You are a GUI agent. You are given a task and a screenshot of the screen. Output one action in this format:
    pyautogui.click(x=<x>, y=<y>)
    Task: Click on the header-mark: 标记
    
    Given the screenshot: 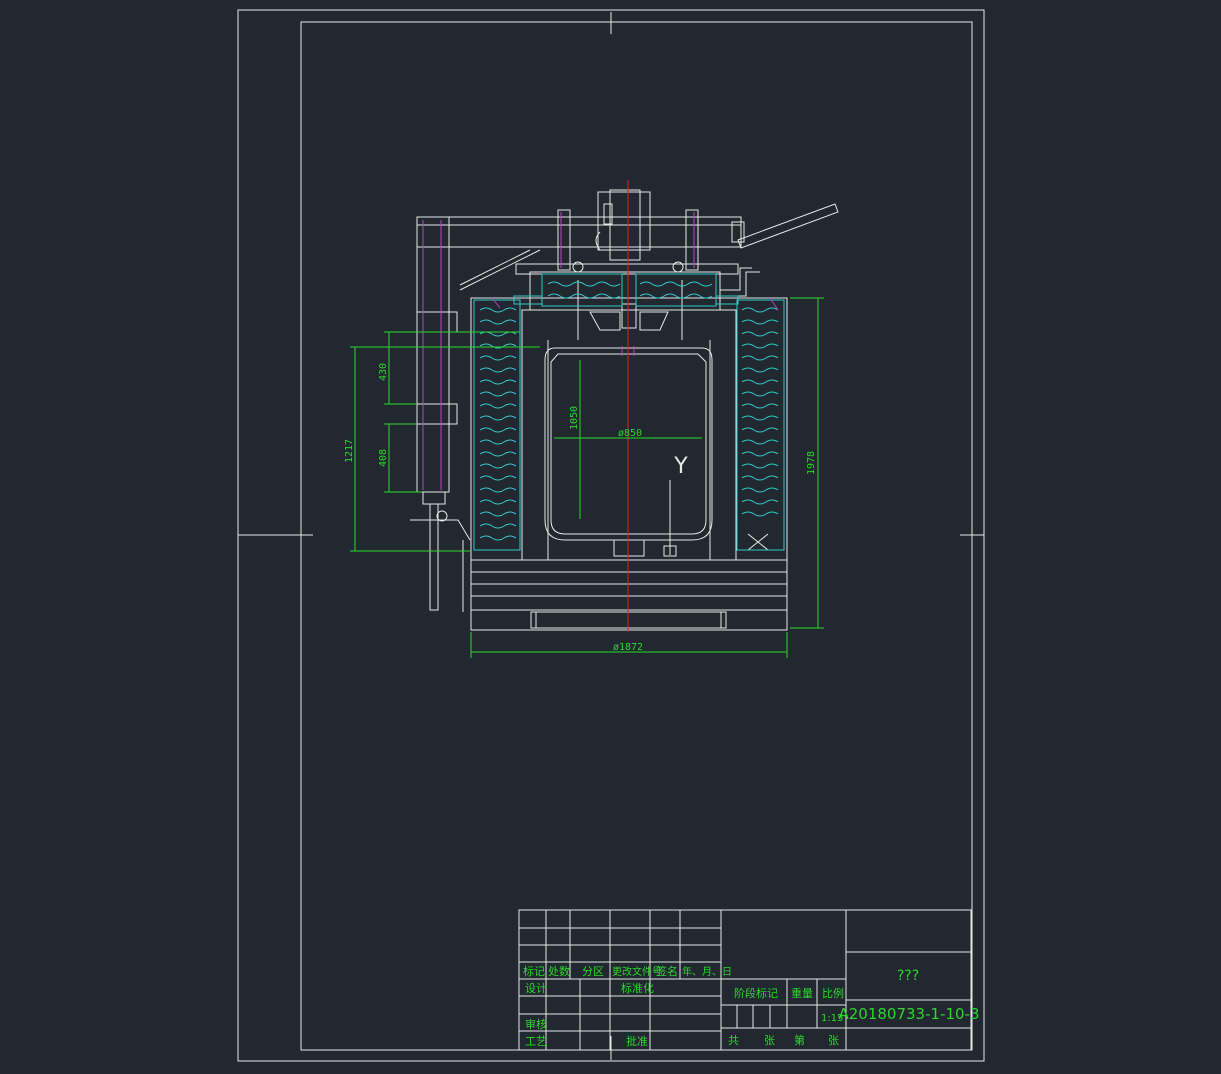 What is the action you would take?
    pyautogui.click(x=534, y=971)
    